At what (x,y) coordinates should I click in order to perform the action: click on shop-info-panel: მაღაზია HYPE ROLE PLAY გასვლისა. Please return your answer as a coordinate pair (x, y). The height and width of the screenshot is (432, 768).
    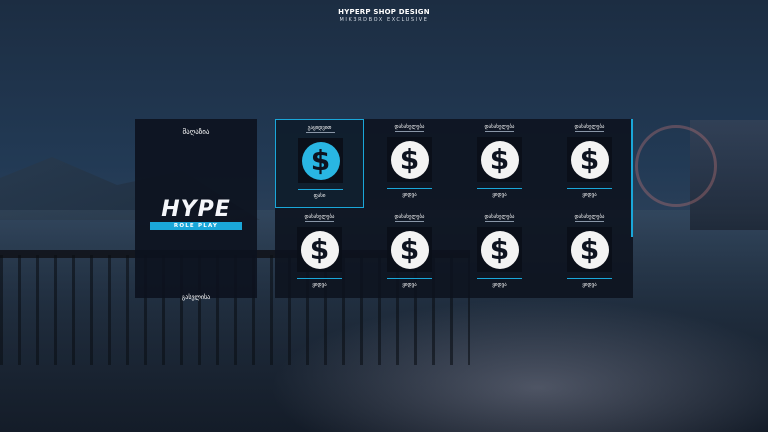
    Looking at the image, I should click on (196, 210).